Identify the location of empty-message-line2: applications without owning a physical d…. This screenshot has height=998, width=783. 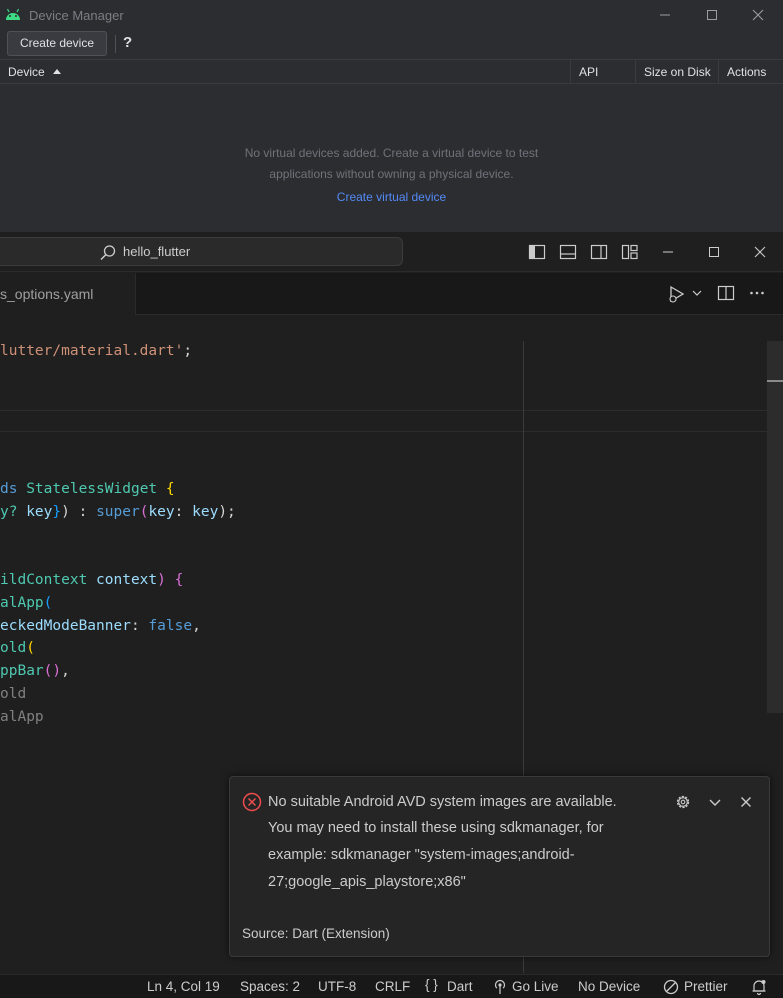
(391, 174).